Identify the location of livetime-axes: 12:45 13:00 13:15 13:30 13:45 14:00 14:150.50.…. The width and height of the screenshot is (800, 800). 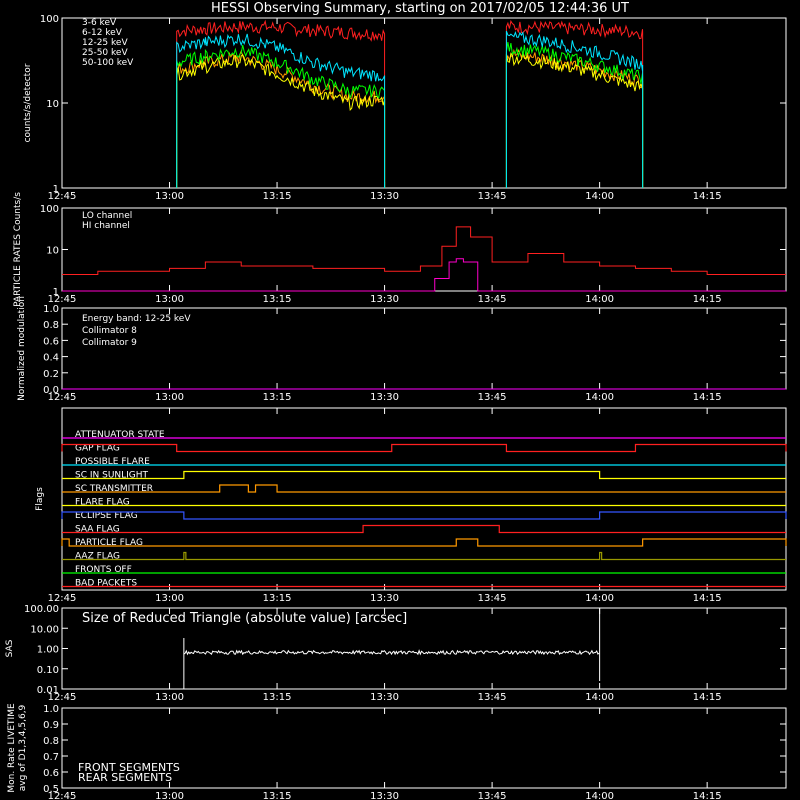
(415, 752).